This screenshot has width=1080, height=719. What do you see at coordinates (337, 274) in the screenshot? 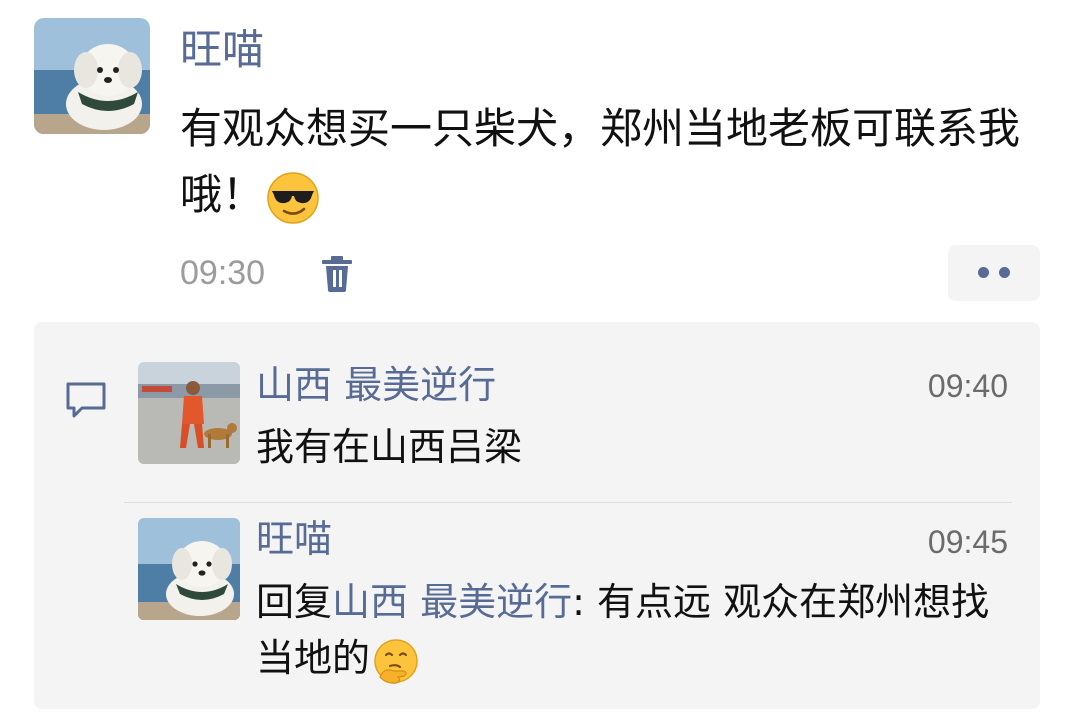
I see `trash-icon` at bounding box center [337, 274].